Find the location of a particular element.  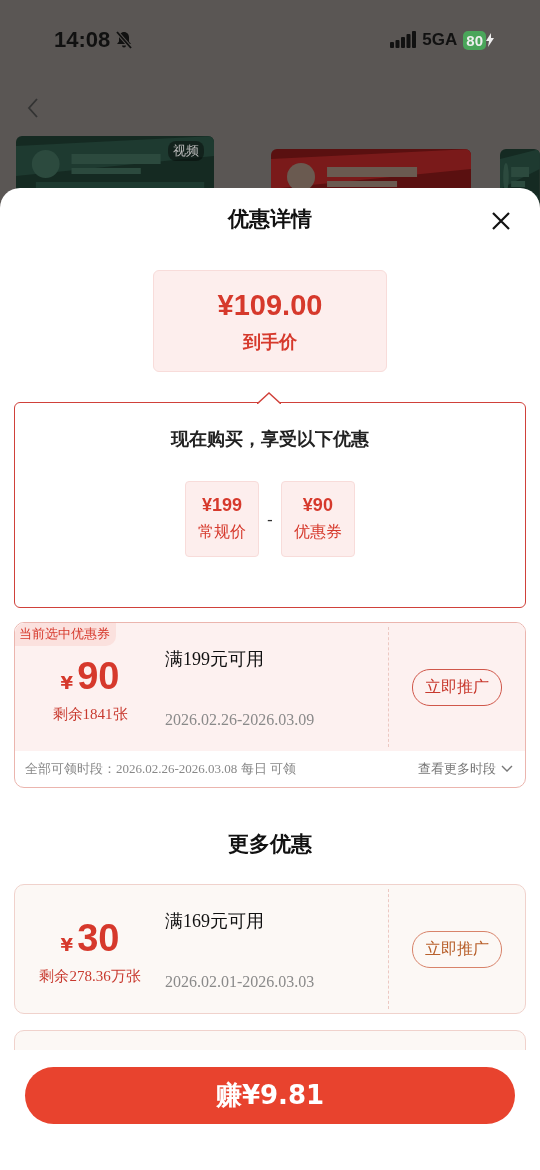

price-label: 到手价 is located at coordinates (270, 341).